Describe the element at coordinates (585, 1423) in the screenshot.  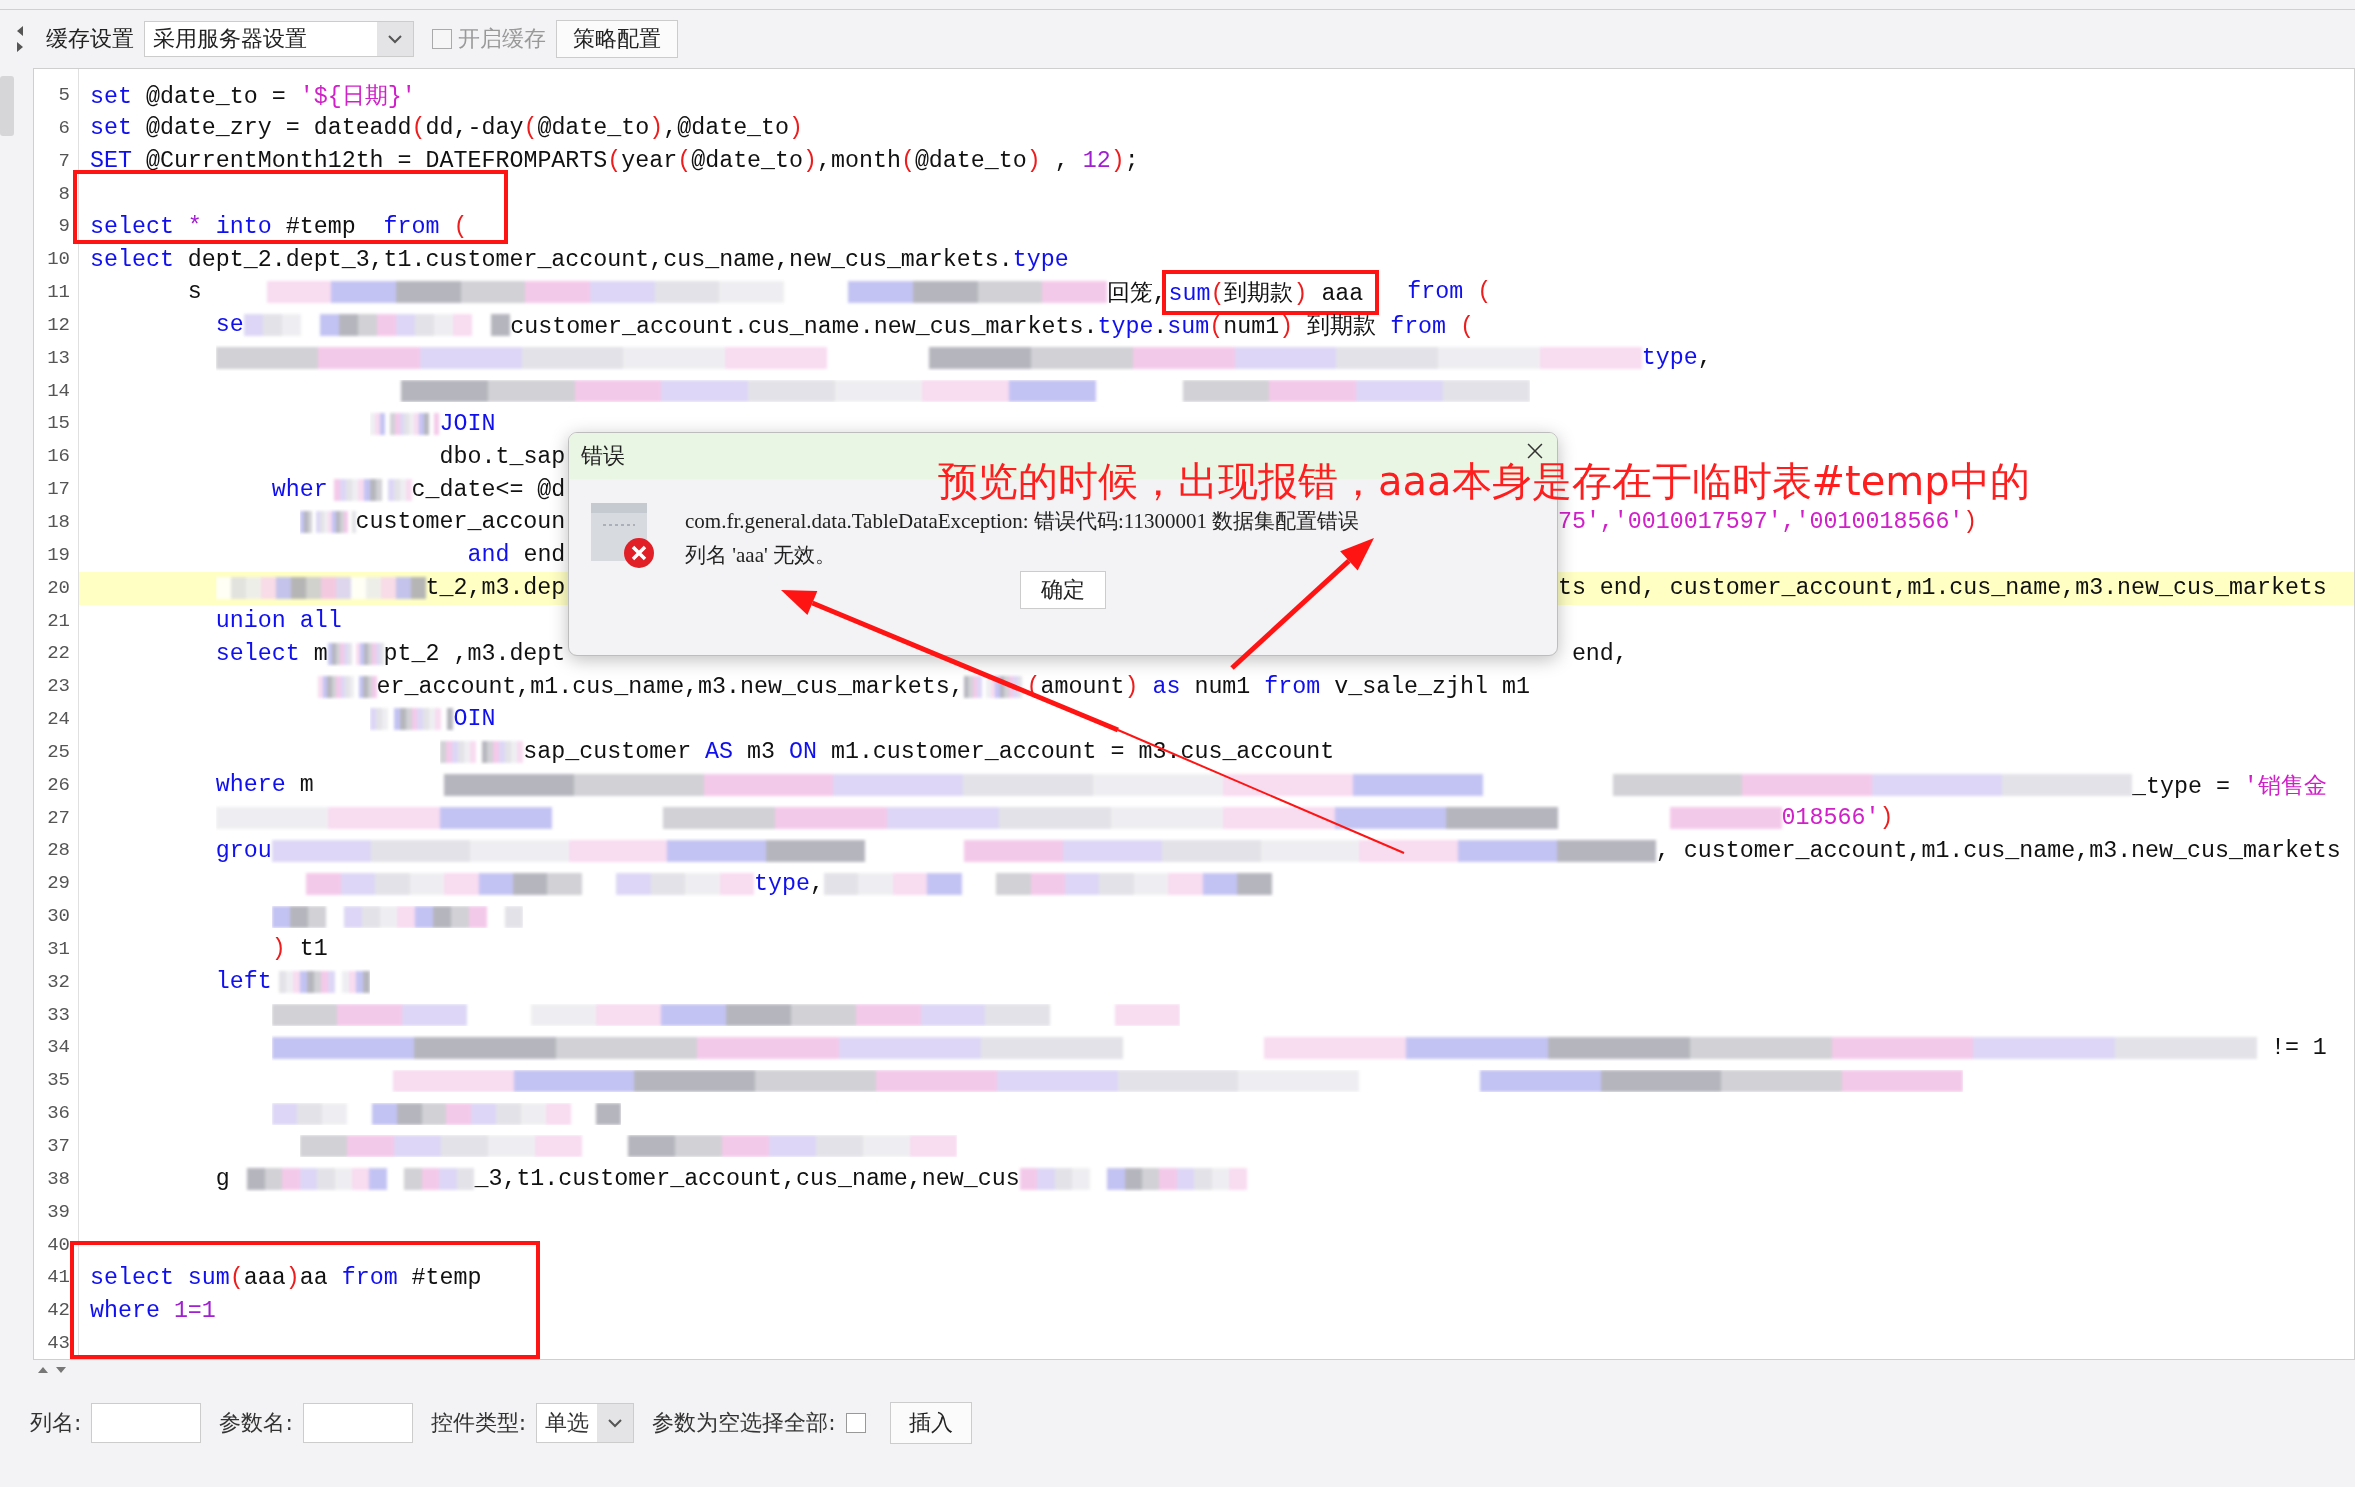
I see `type-select: 单选` at that location.